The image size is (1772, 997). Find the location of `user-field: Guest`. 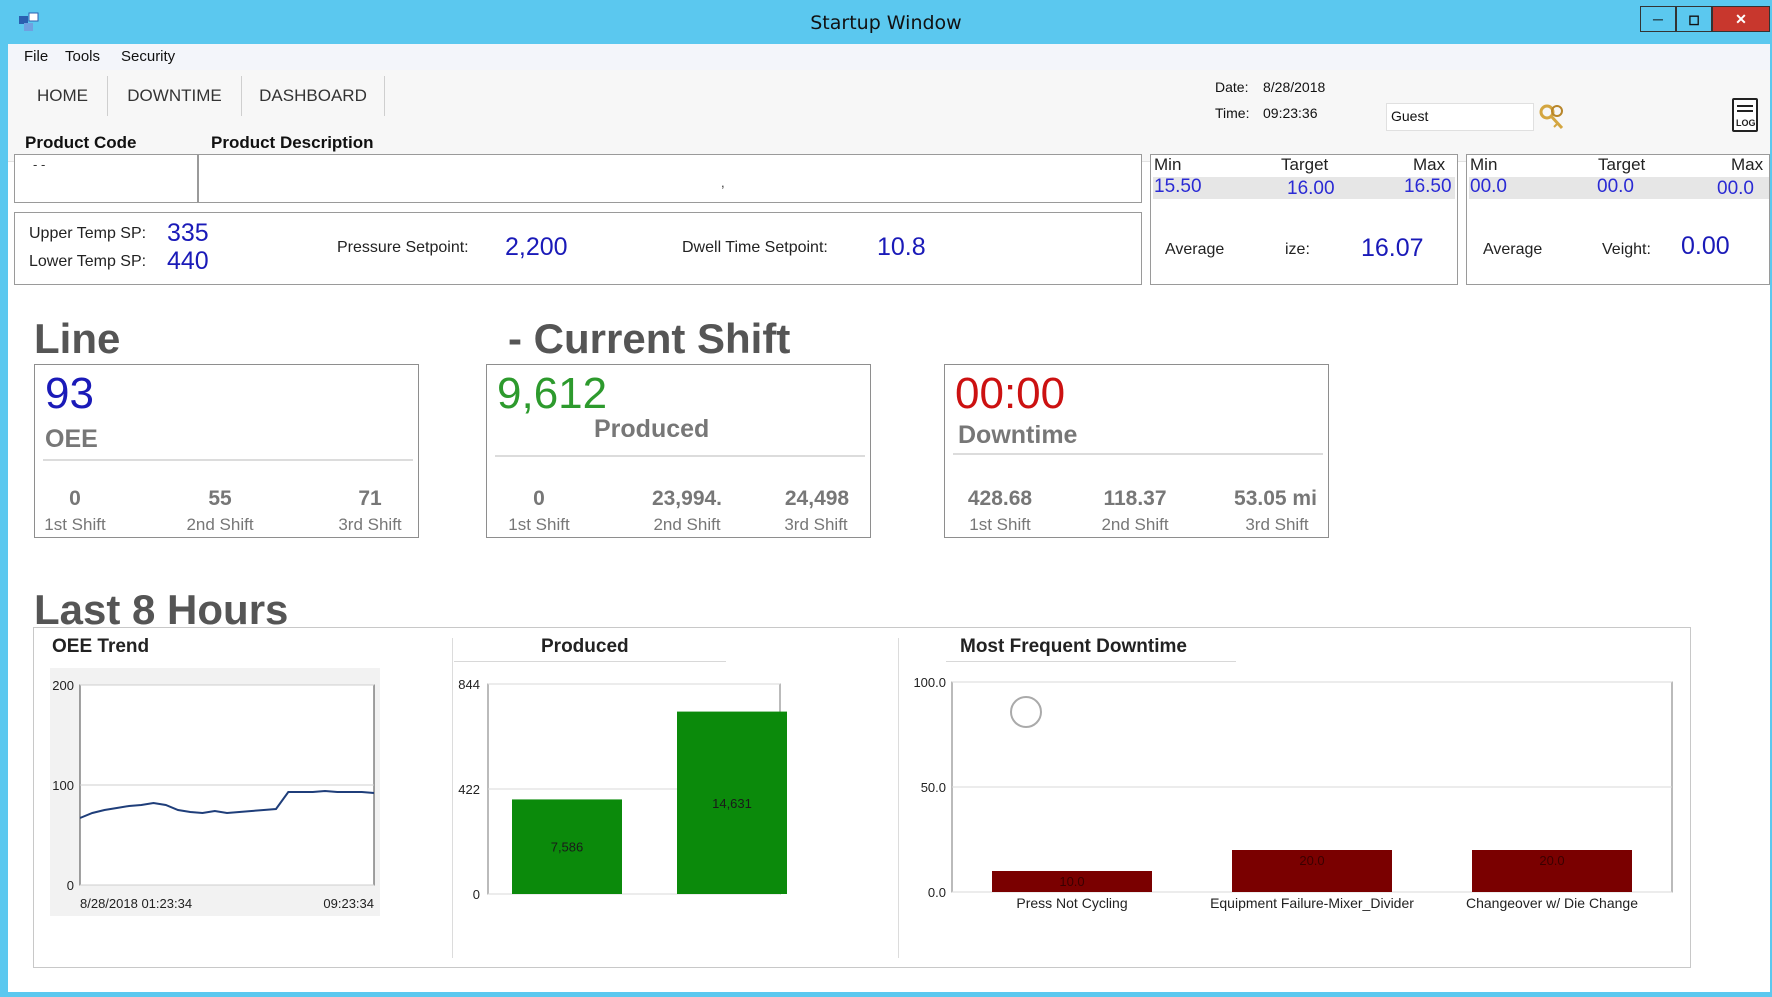

user-field: Guest is located at coordinates (1460, 117).